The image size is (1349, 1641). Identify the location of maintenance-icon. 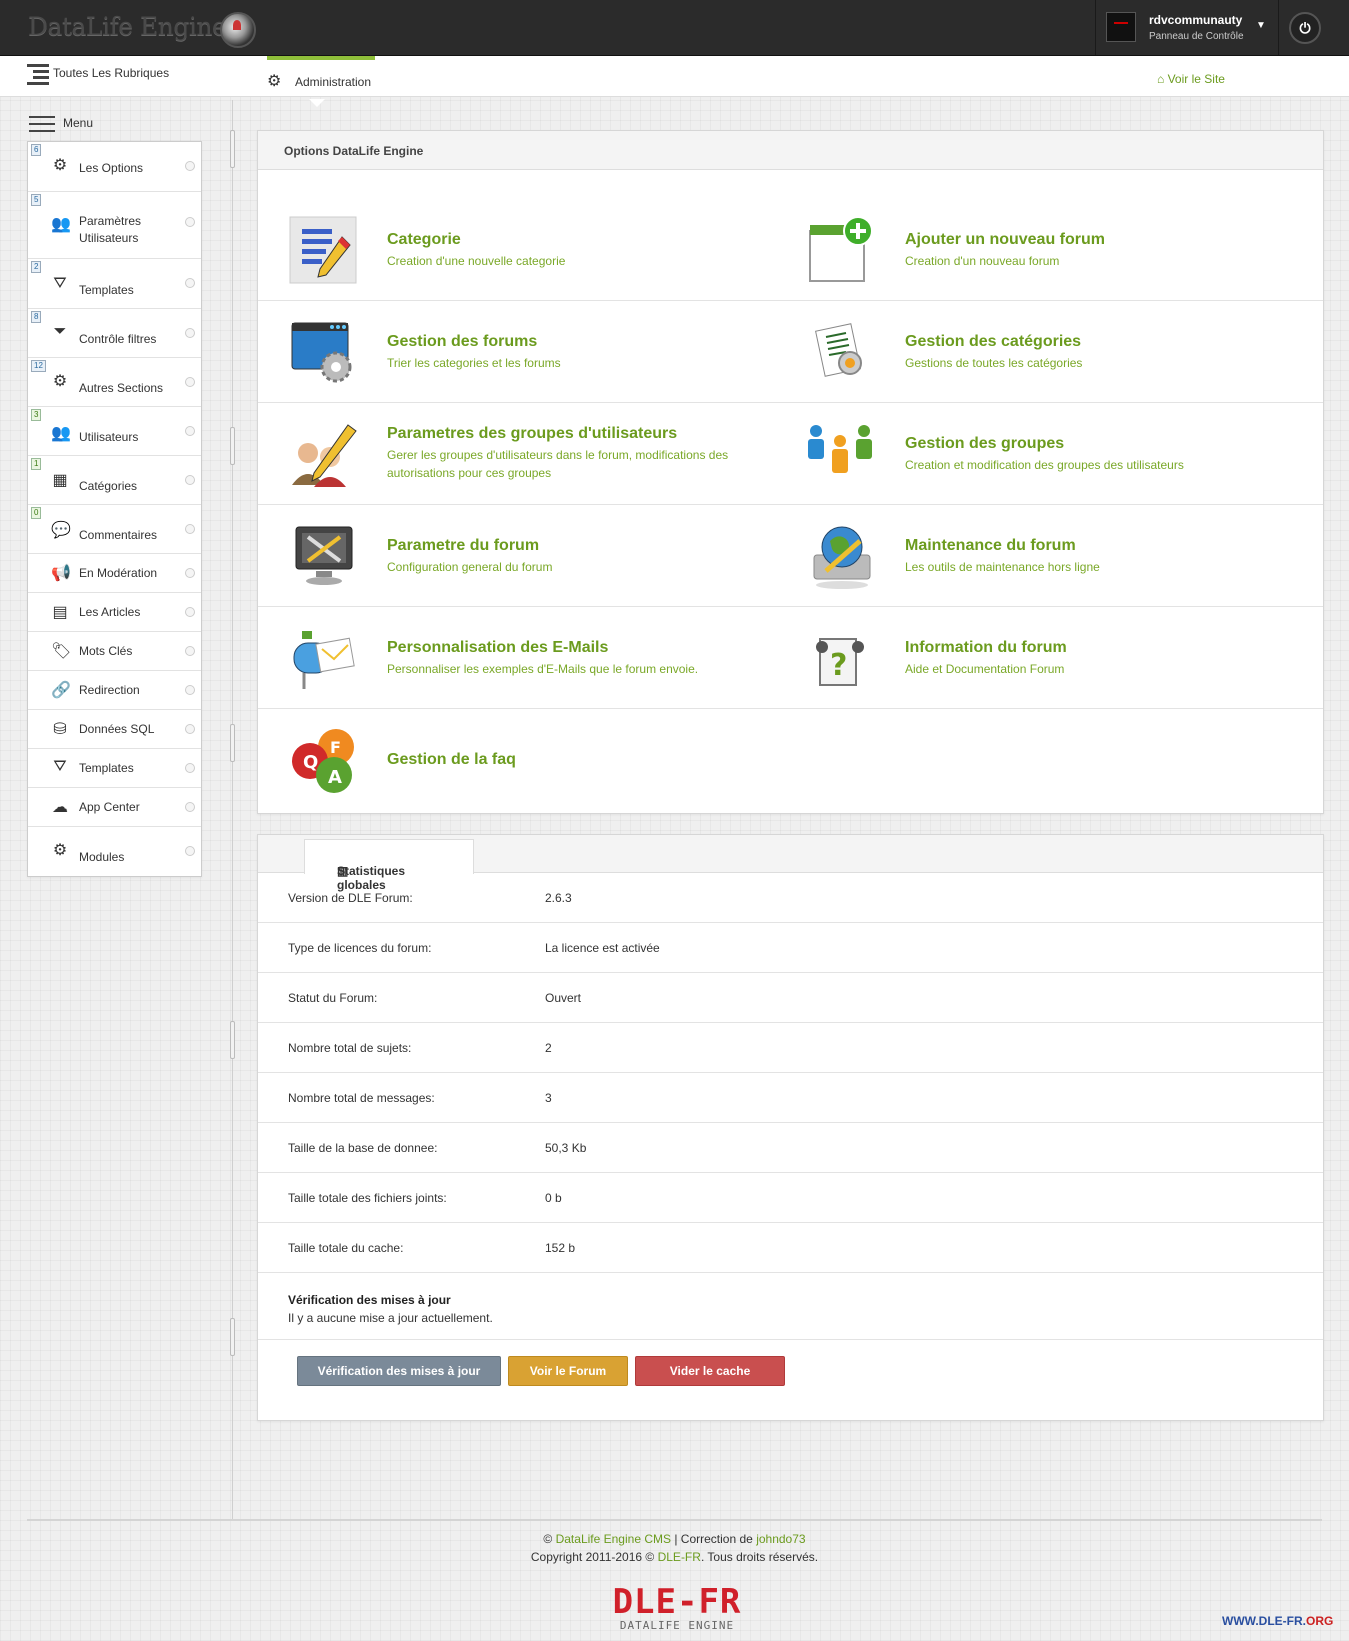
(842, 556).